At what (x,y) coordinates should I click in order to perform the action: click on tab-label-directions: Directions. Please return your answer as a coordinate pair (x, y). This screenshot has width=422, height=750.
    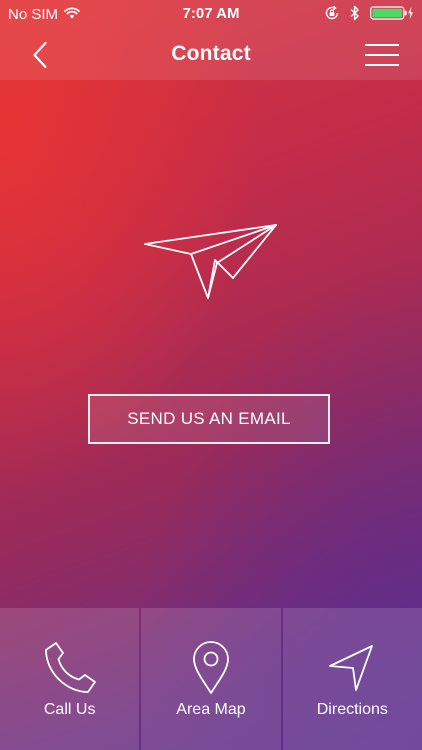
    Looking at the image, I should click on (352, 709).